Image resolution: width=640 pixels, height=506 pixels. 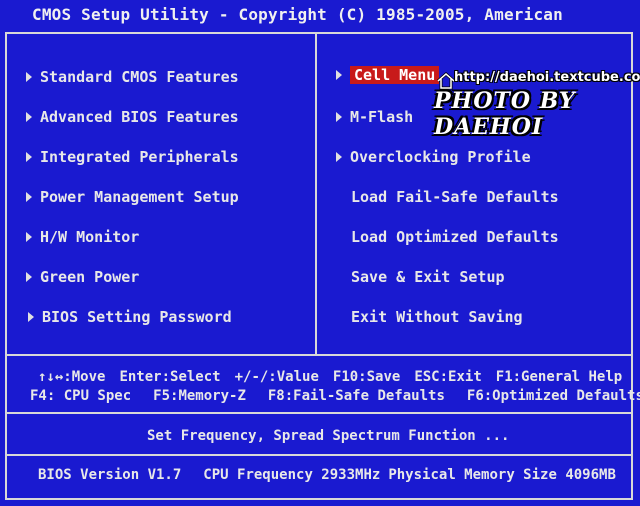 I want to click on menu-item-m-flash: M-Flash, so click(x=374, y=117).